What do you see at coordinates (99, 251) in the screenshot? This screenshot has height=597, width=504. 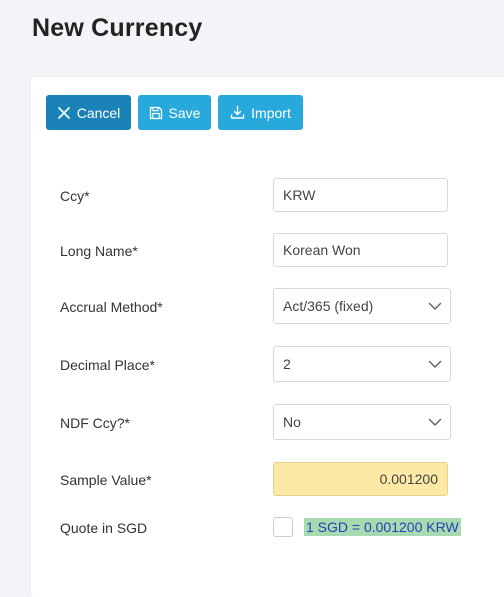 I see `long-name-label: Long Name*` at bounding box center [99, 251].